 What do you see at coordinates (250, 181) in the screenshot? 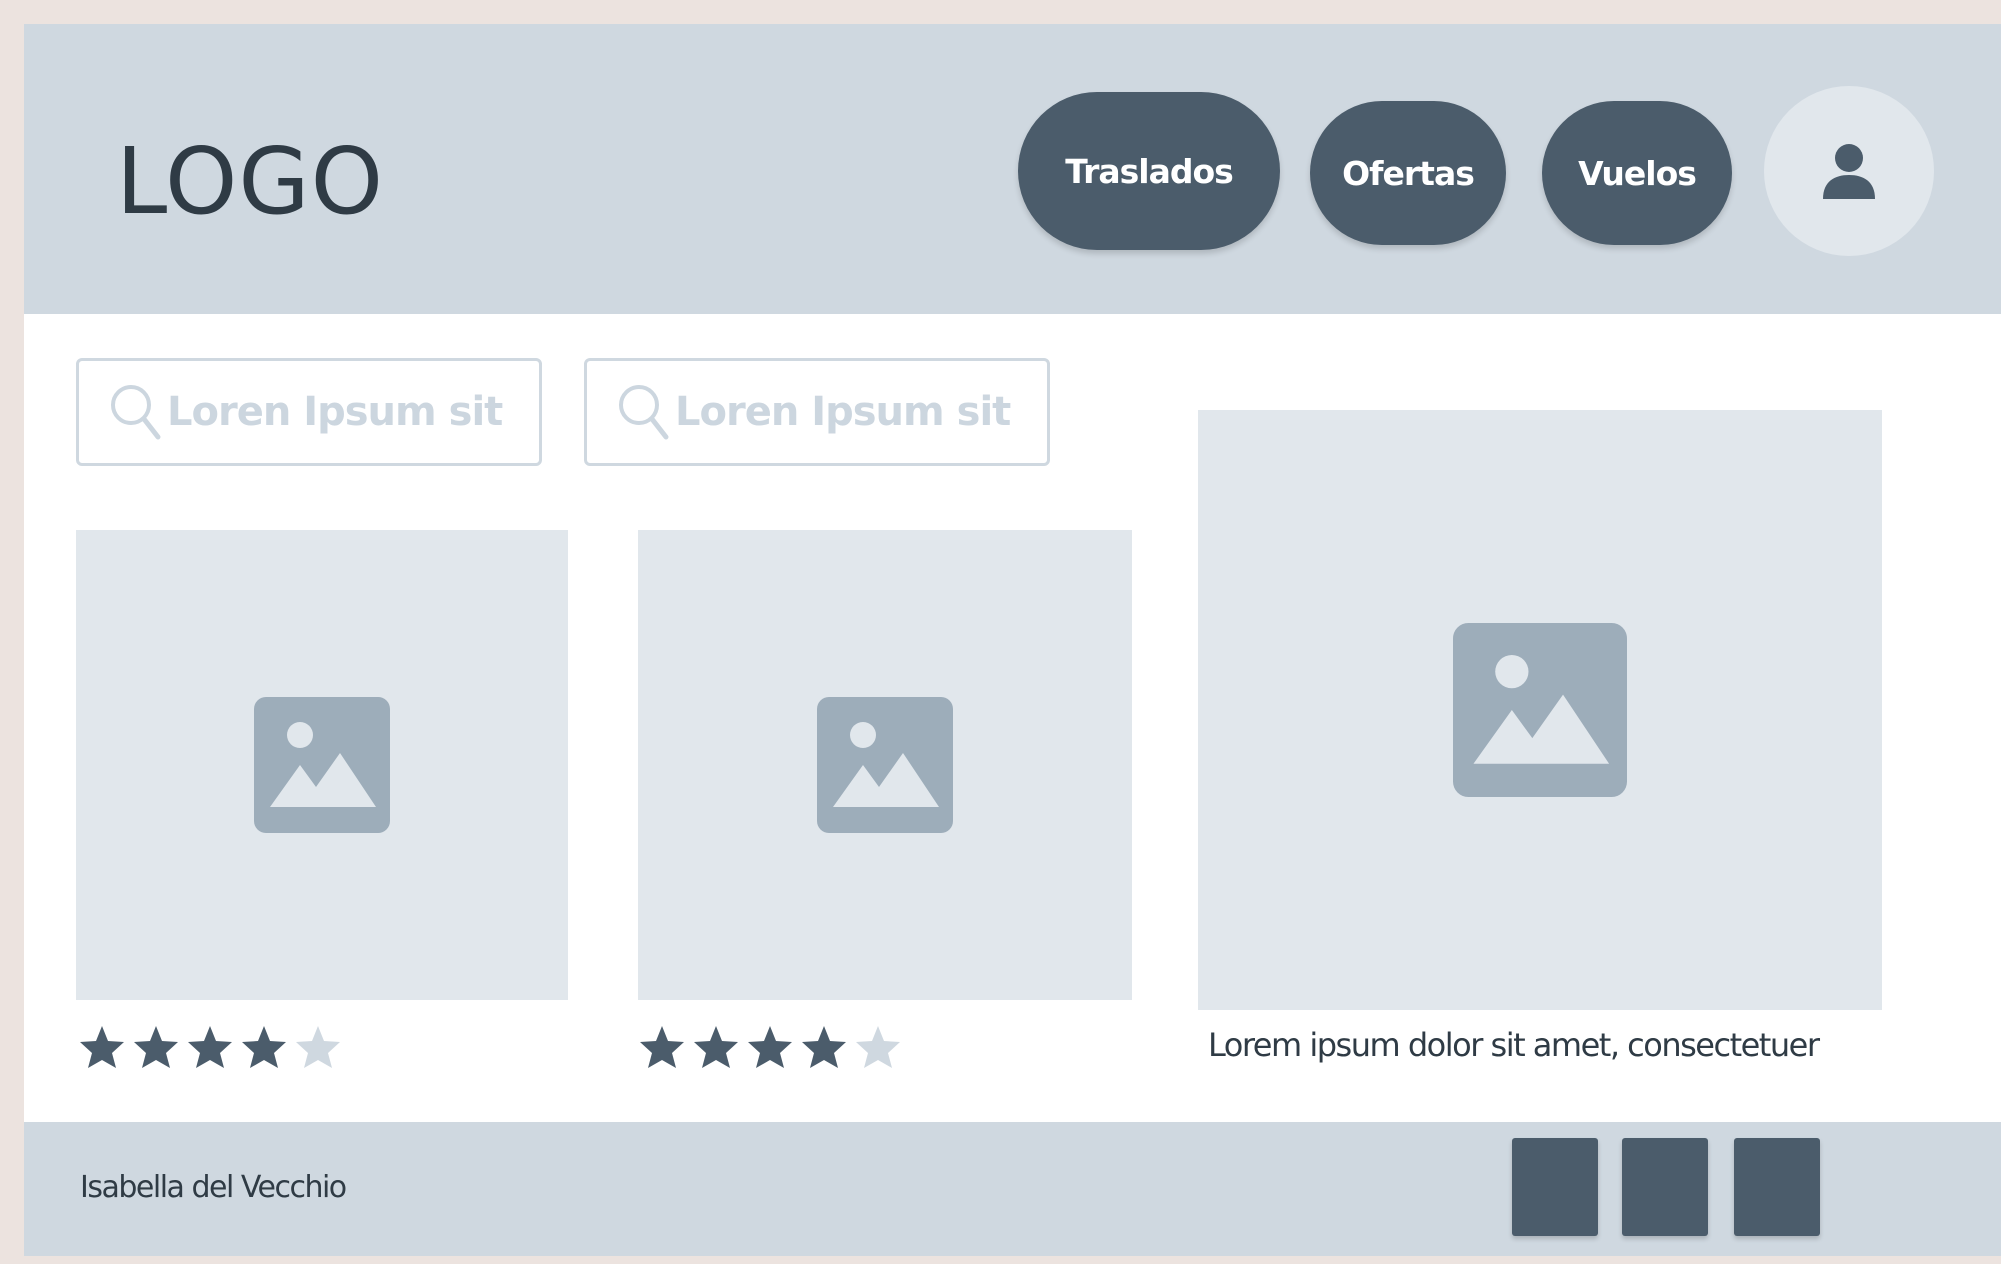
I see `logo: LOGO` at bounding box center [250, 181].